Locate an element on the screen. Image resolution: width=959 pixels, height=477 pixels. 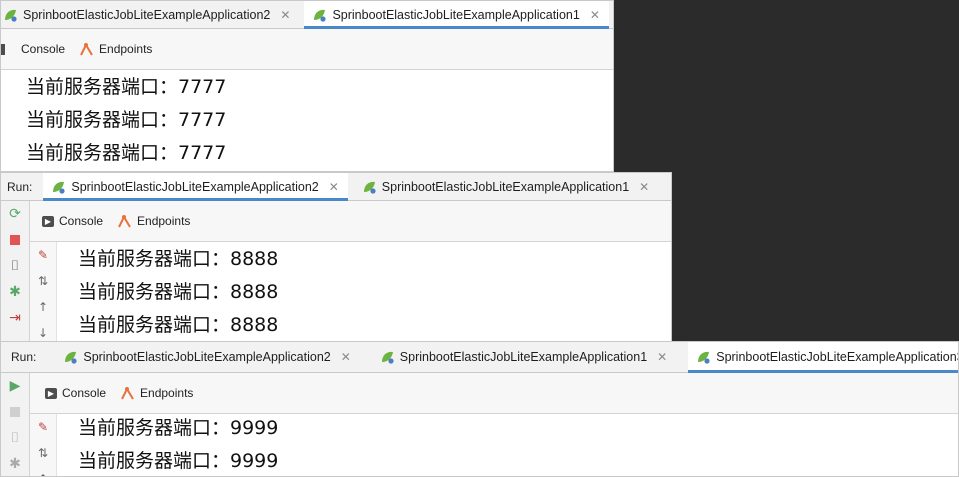
console-side-gutter: ✎ ⇅ ↑ ↓ is located at coordinates (43, 292).